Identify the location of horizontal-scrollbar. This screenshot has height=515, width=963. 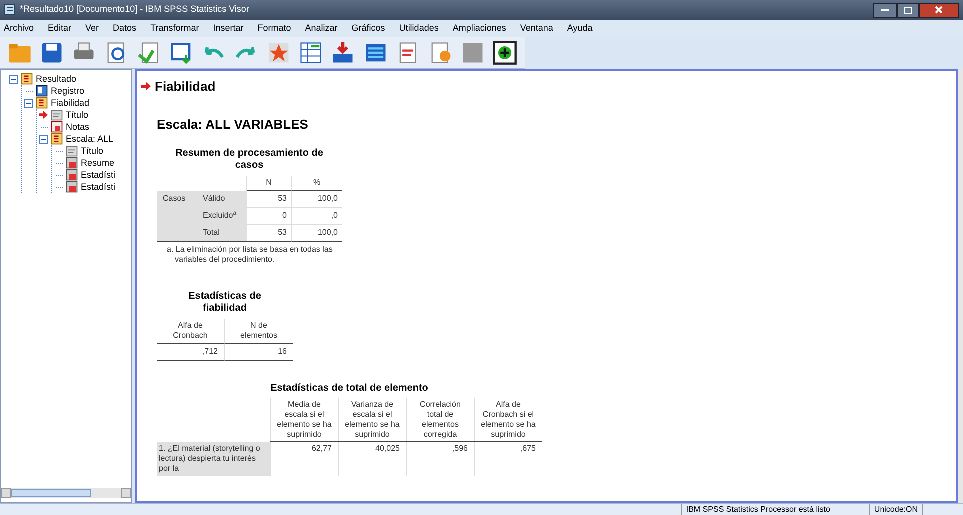
(66, 493).